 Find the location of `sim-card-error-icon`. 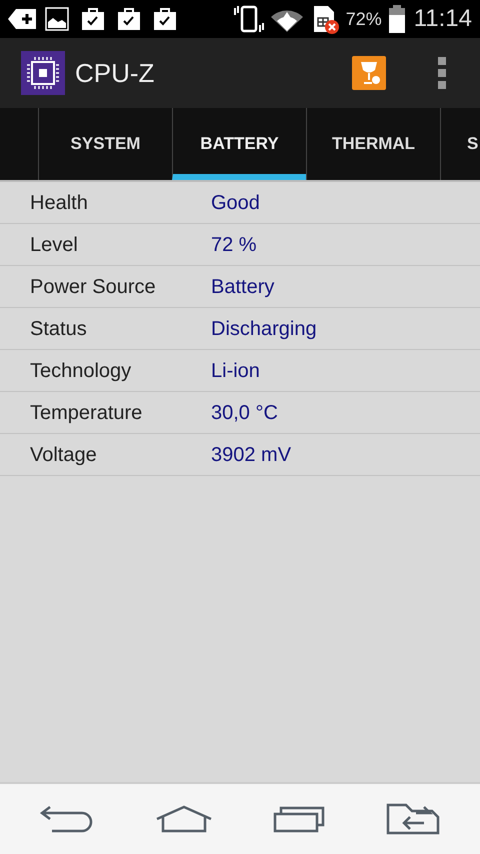

sim-card-error-icon is located at coordinates (326, 19).